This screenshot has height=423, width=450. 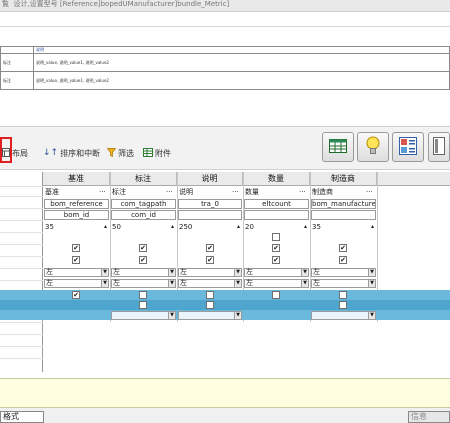 I want to click on panel-button, so click(x=439, y=147).